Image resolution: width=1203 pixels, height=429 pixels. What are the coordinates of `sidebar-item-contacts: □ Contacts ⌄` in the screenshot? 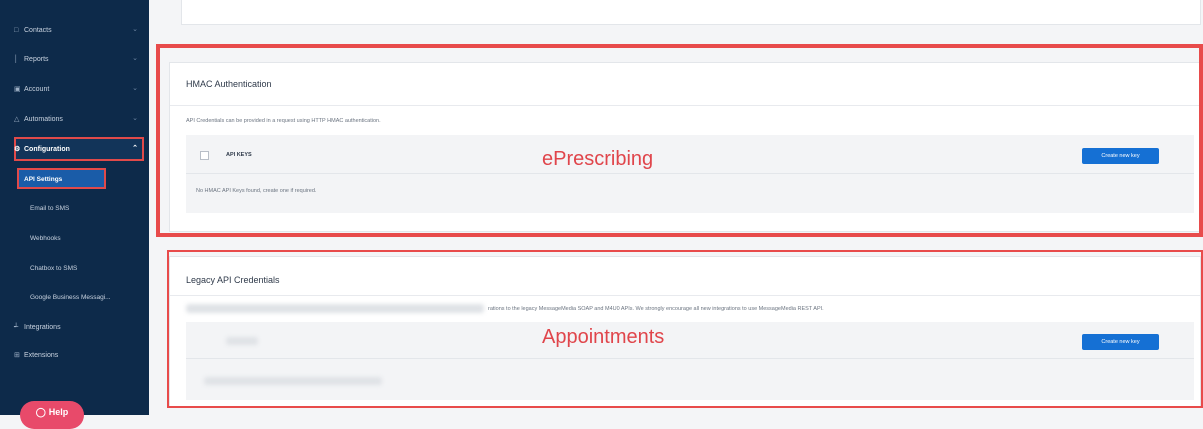 It's located at (78, 30).